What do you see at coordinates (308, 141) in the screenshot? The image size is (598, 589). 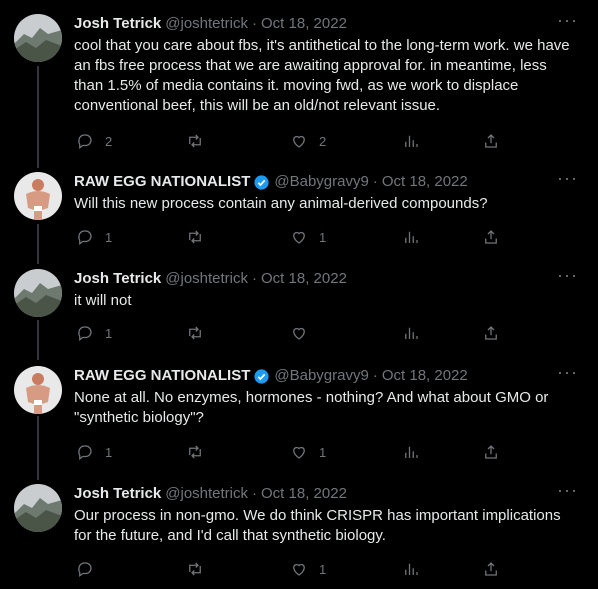 I see `like-button: 2` at bounding box center [308, 141].